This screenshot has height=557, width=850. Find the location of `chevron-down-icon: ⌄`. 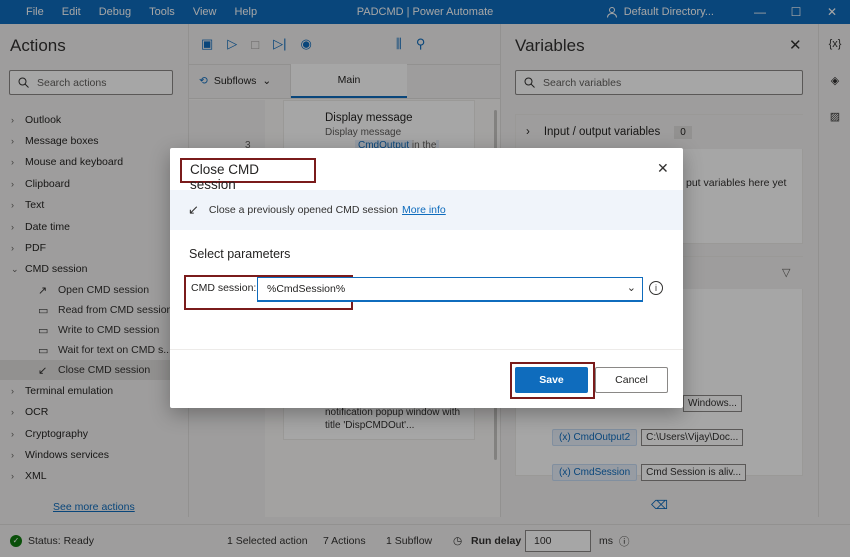

chevron-down-icon: ⌄ is located at coordinates (631, 288).